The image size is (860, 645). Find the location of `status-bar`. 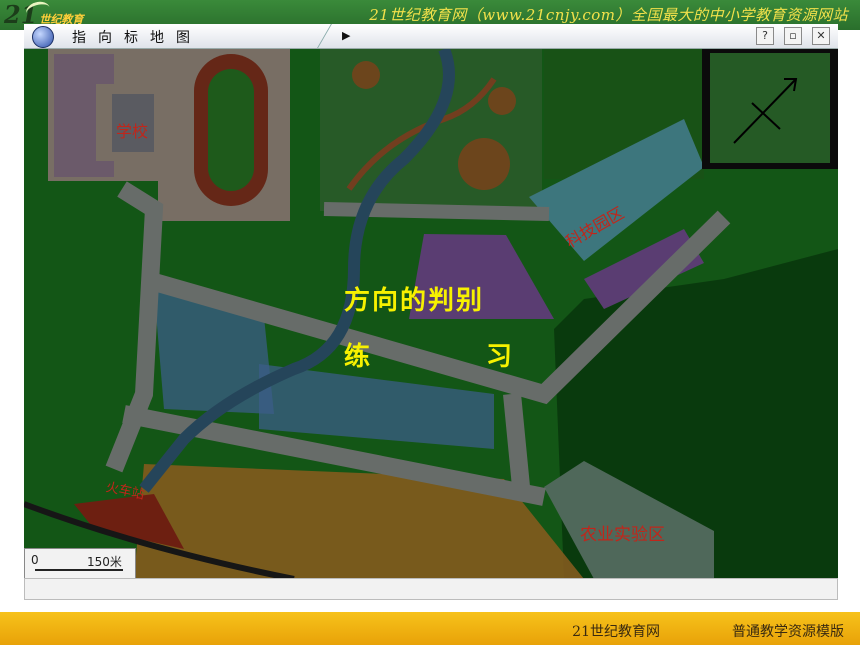

status-bar is located at coordinates (431, 589).